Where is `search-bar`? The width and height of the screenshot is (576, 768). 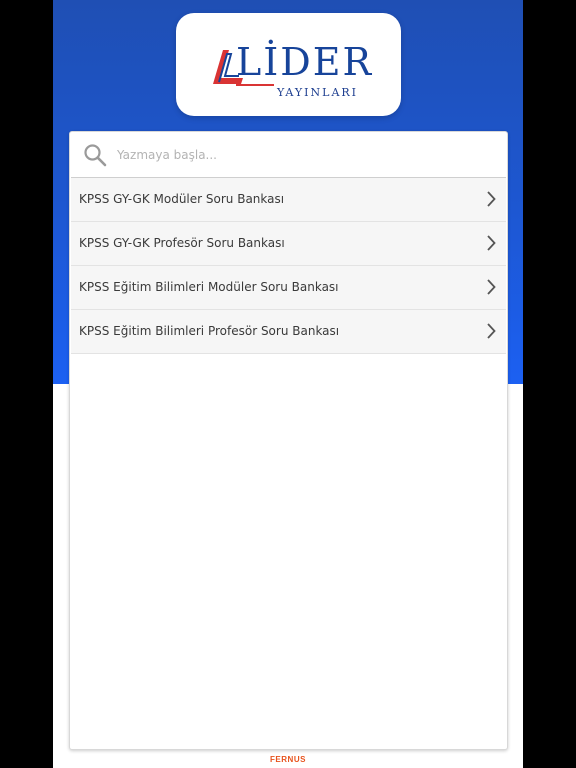 search-bar is located at coordinates (288, 155).